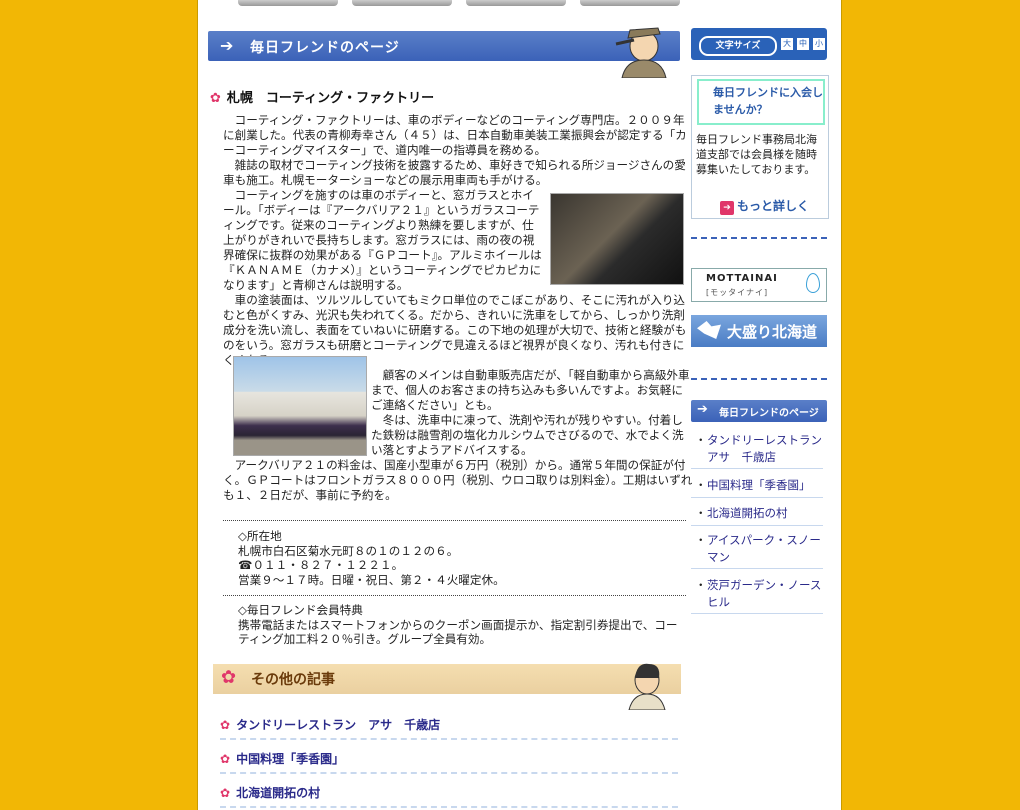  Describe the element at coordinates (772, 332) in the screenshot. I see `hokkaido-banner-title: 大盛り北海道` at that location.